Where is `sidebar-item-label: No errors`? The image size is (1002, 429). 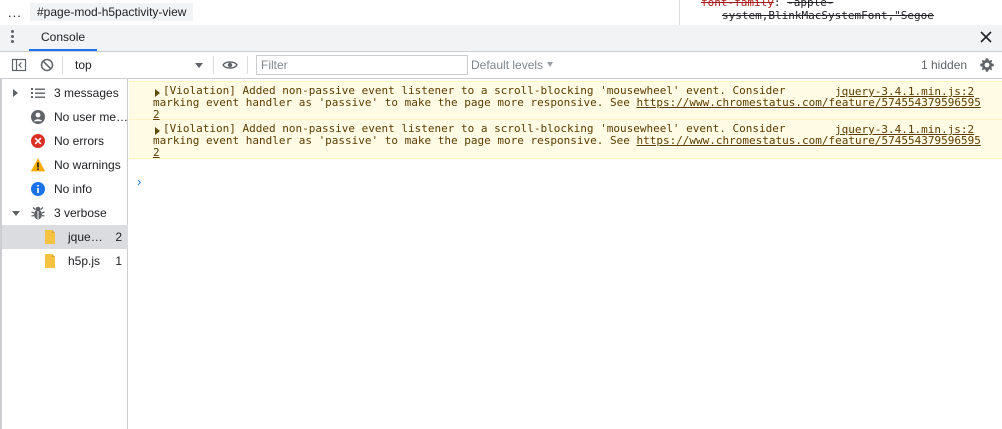
sidebar-item-label: No errors is located at coordinates (79, 141).